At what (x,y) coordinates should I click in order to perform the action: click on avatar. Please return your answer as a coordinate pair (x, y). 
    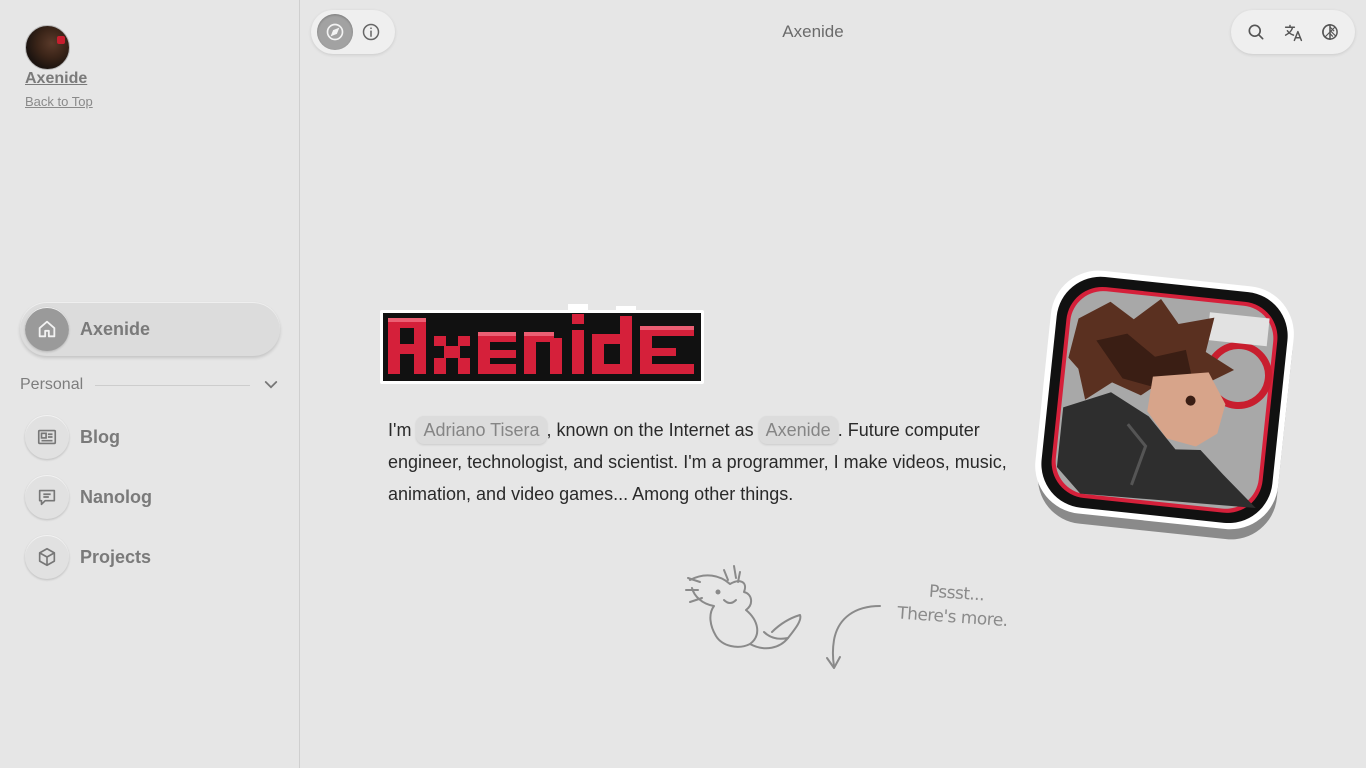
    Looking at the image, I should click on (47, 47).